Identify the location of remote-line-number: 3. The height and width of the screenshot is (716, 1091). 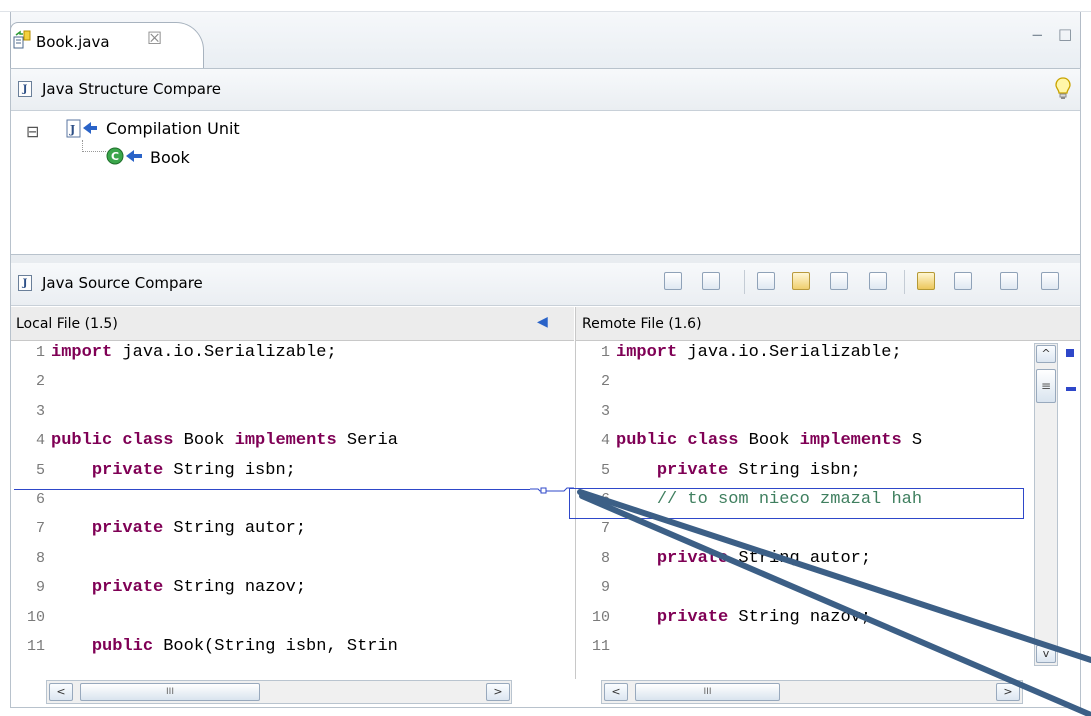
(605, 411).